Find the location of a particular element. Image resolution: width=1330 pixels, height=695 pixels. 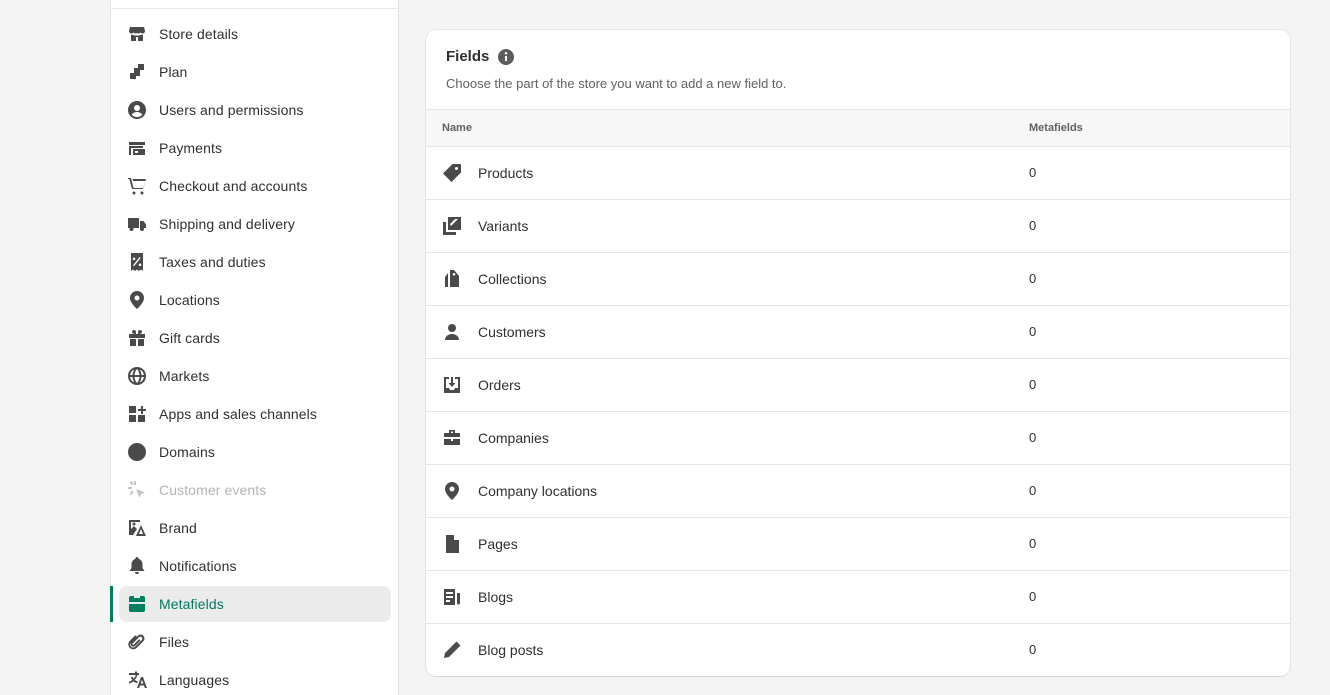

variants-icon is located at coordinates (452, 226).